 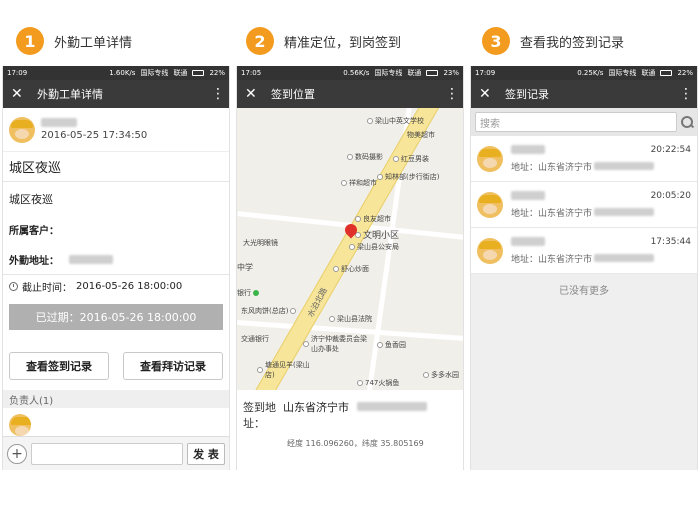 I want to click on map-poi: 济宁仲裁委员会梁山办事处, so click(x=338, y=344).